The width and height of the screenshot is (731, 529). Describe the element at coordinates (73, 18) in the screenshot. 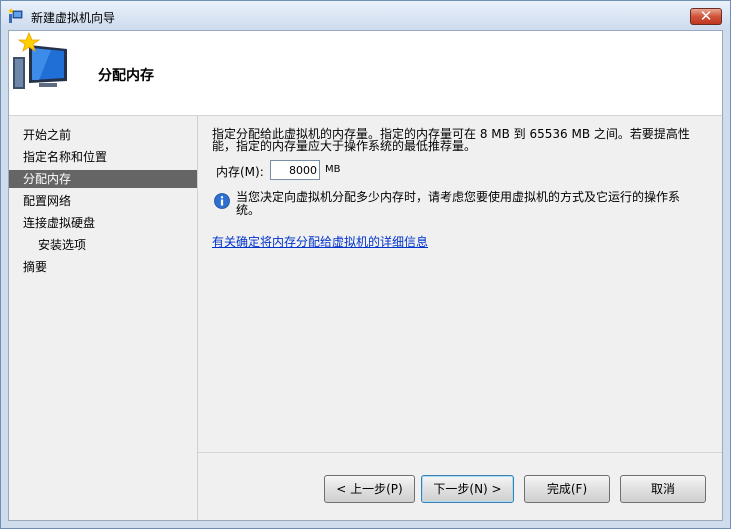

I see `window-title: 新建虚拟机向导` at that location.